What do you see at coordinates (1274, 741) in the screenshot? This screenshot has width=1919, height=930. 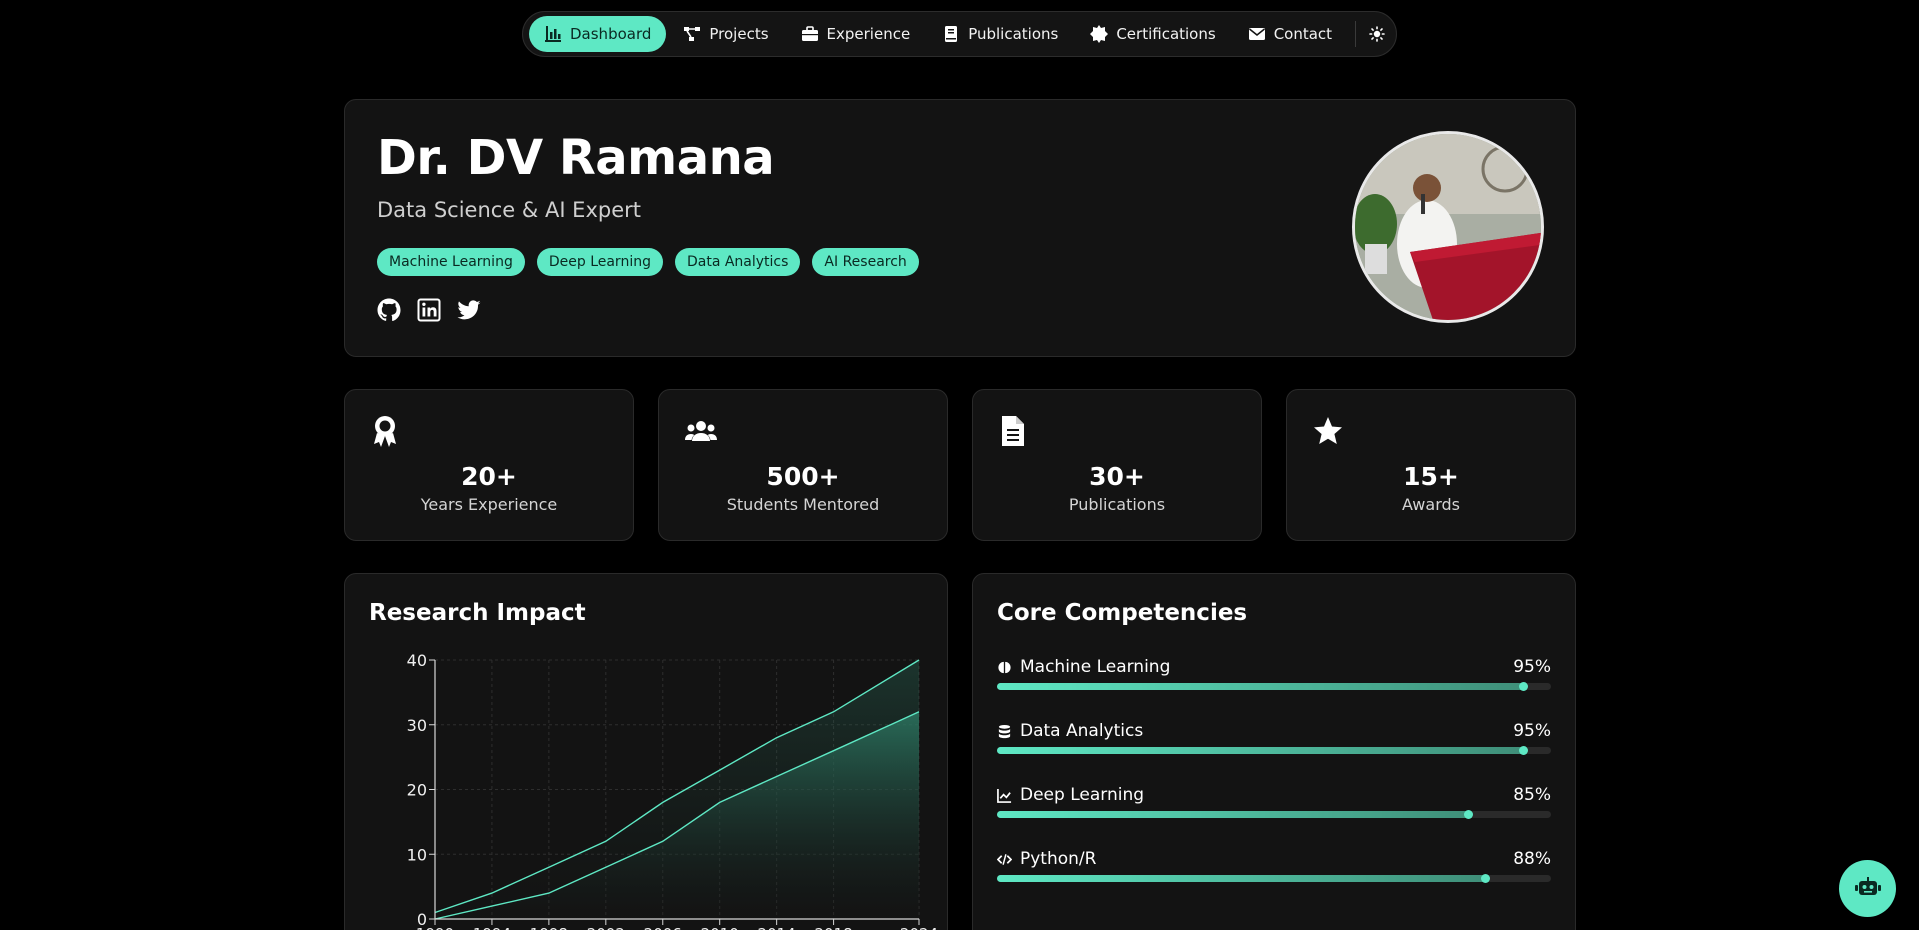 I see `skill-data-analytics: Data Analytics 95%` at bounding box center [1274, 741].